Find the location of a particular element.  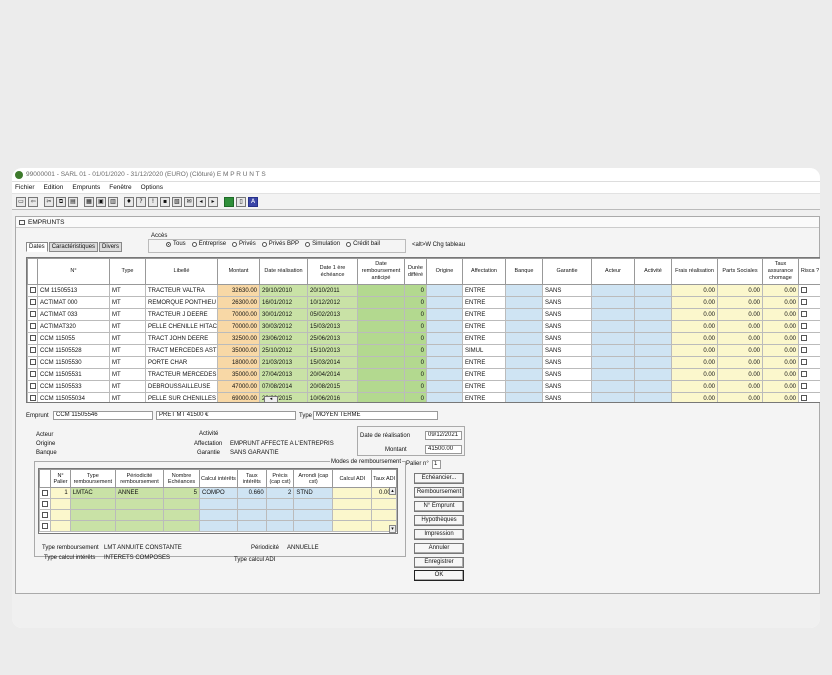

grid-cell: TRACTEUR J DEERE is located at coordinates (181, 314).